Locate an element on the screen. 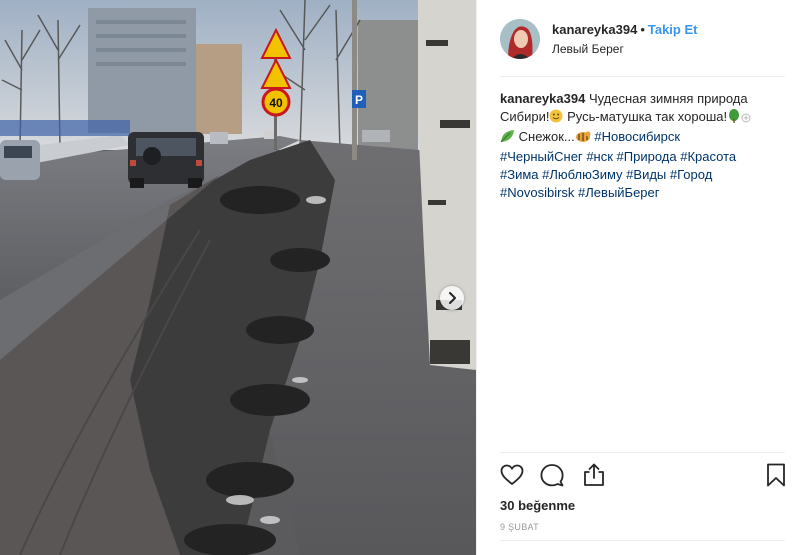 The width and height of the screenshot is (805, 555). hashtag-link: #ЛюблюЗиму is located at coordinates (582, 174).